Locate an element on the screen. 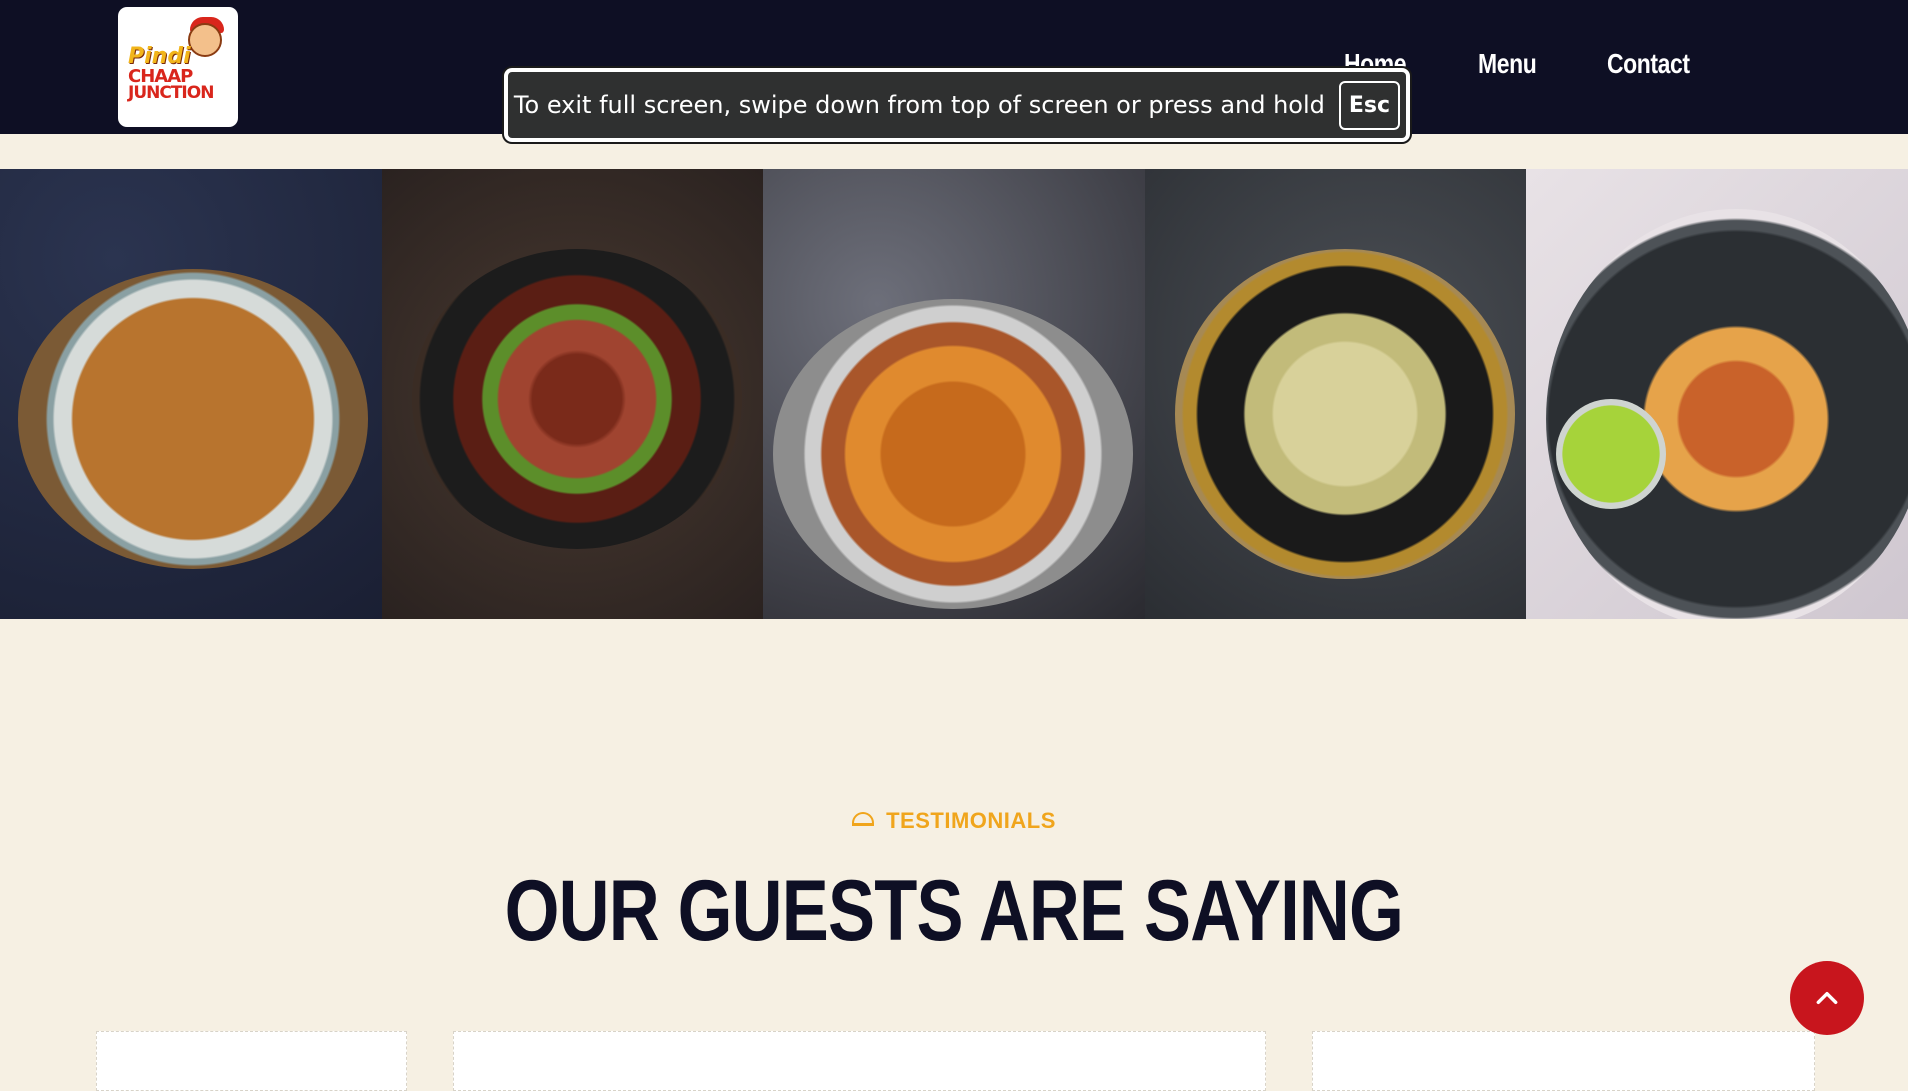 Image resolution: width=1908 pixels, height=1091 pixels. logo-wordmark: Pindi CHAAP JUNCTION is located at coordinates (178, 73).